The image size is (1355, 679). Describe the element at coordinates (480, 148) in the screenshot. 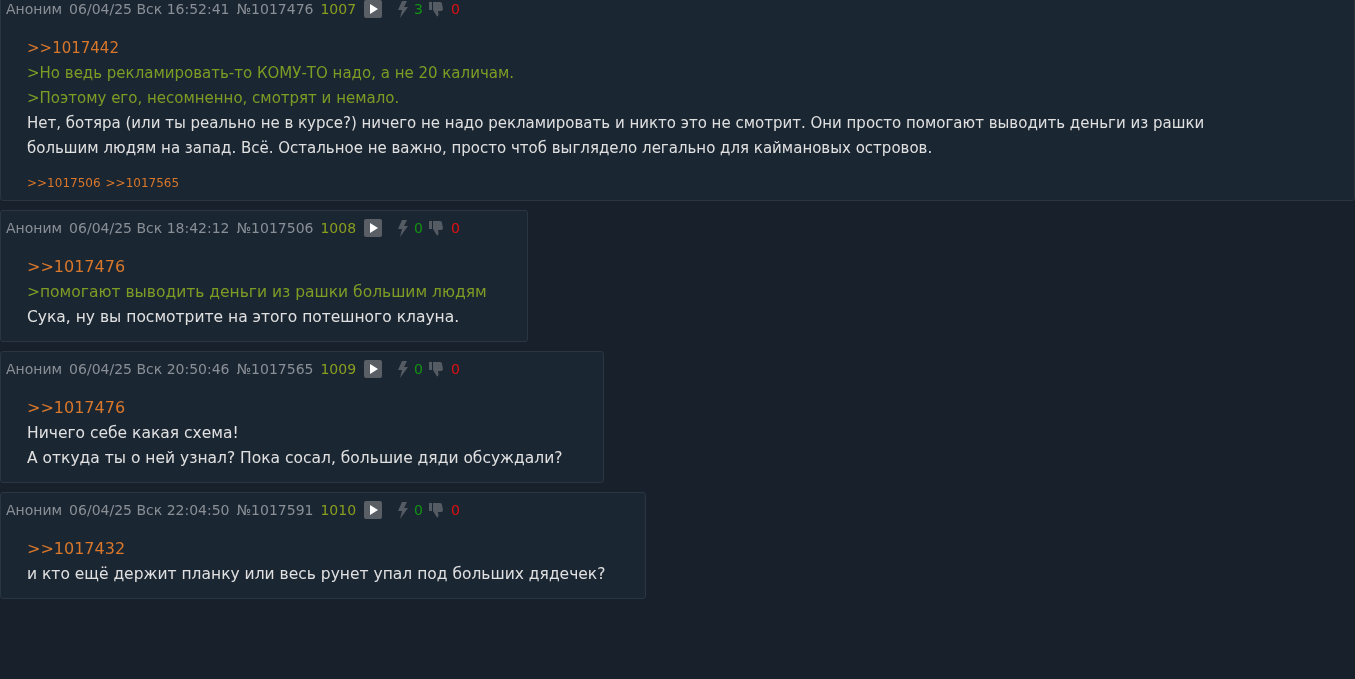

I see `post-text: большим людям на запад. Всё. Остальное не важно, просто чтоб выглядело легально для каймановых островов.` at that location.